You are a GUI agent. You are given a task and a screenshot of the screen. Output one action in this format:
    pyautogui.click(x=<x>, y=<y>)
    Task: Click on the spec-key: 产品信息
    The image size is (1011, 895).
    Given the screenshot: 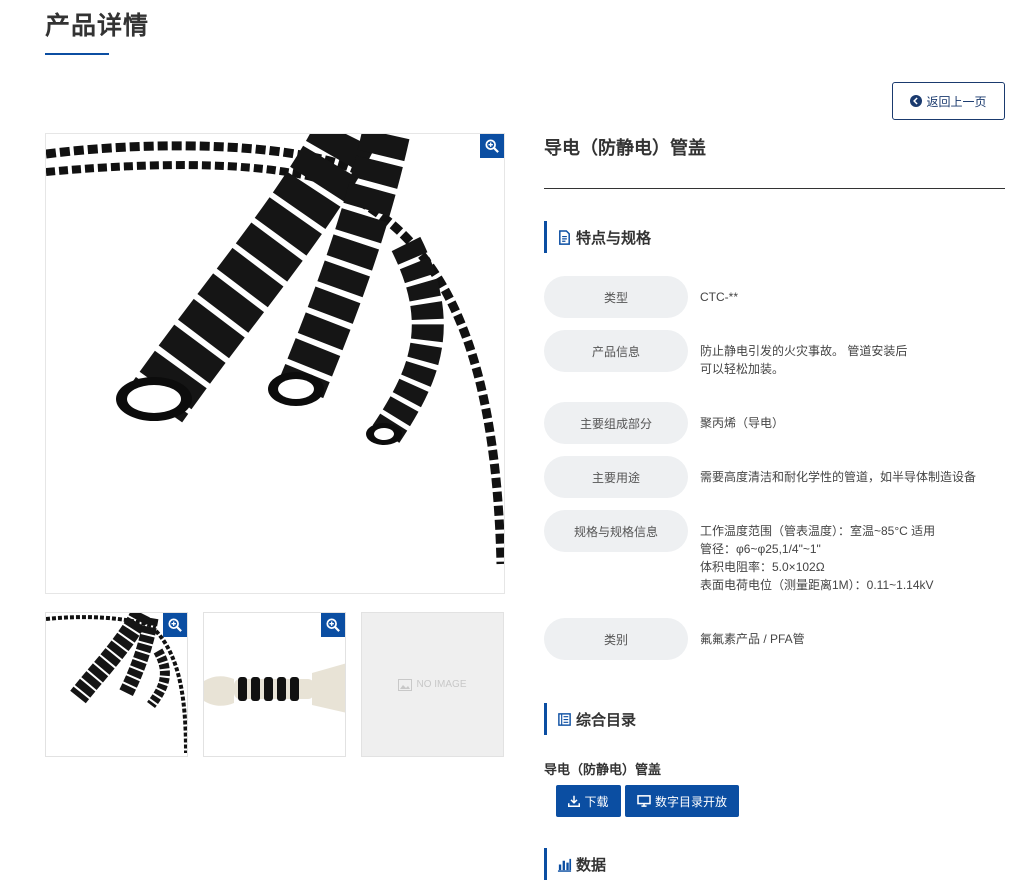 What is the action you would take?
    pyautogui.click(x=616, y=351)
    